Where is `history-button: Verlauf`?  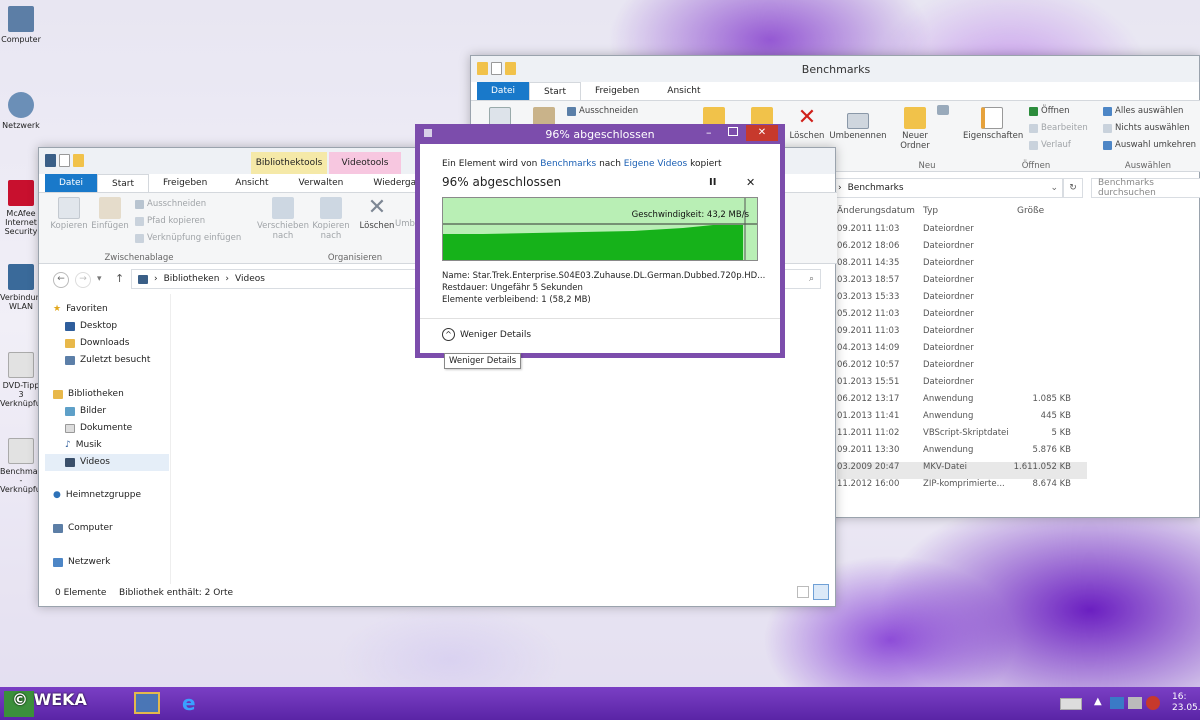
history-button: Verlauf is located at coordinates (1050, 145).